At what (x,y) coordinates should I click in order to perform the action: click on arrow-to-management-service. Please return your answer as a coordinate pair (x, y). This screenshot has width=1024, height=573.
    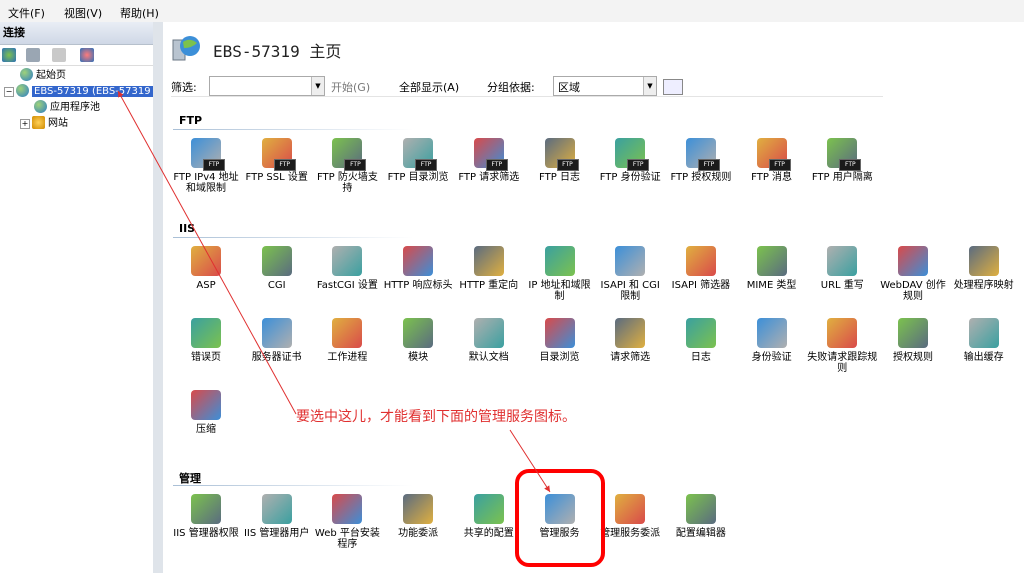
    Looking at the image, I should click on (530, 461).